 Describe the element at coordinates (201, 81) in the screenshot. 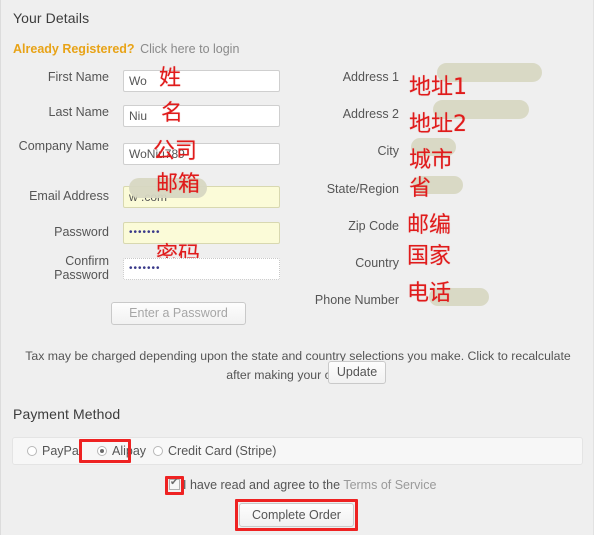

I see `first-name-input: Wo` at that location.